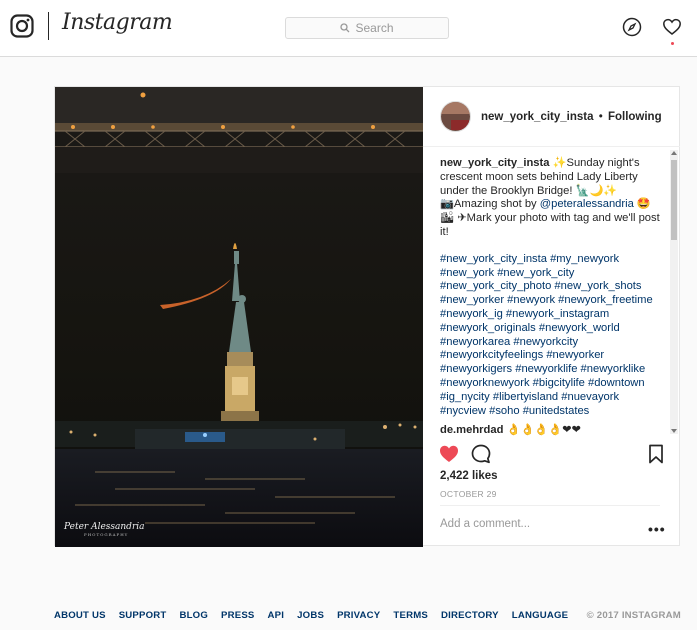  What do you see at coordinates (345, 28) in the screenshot?
I see `search-icon` at bounding box center [345, 28].